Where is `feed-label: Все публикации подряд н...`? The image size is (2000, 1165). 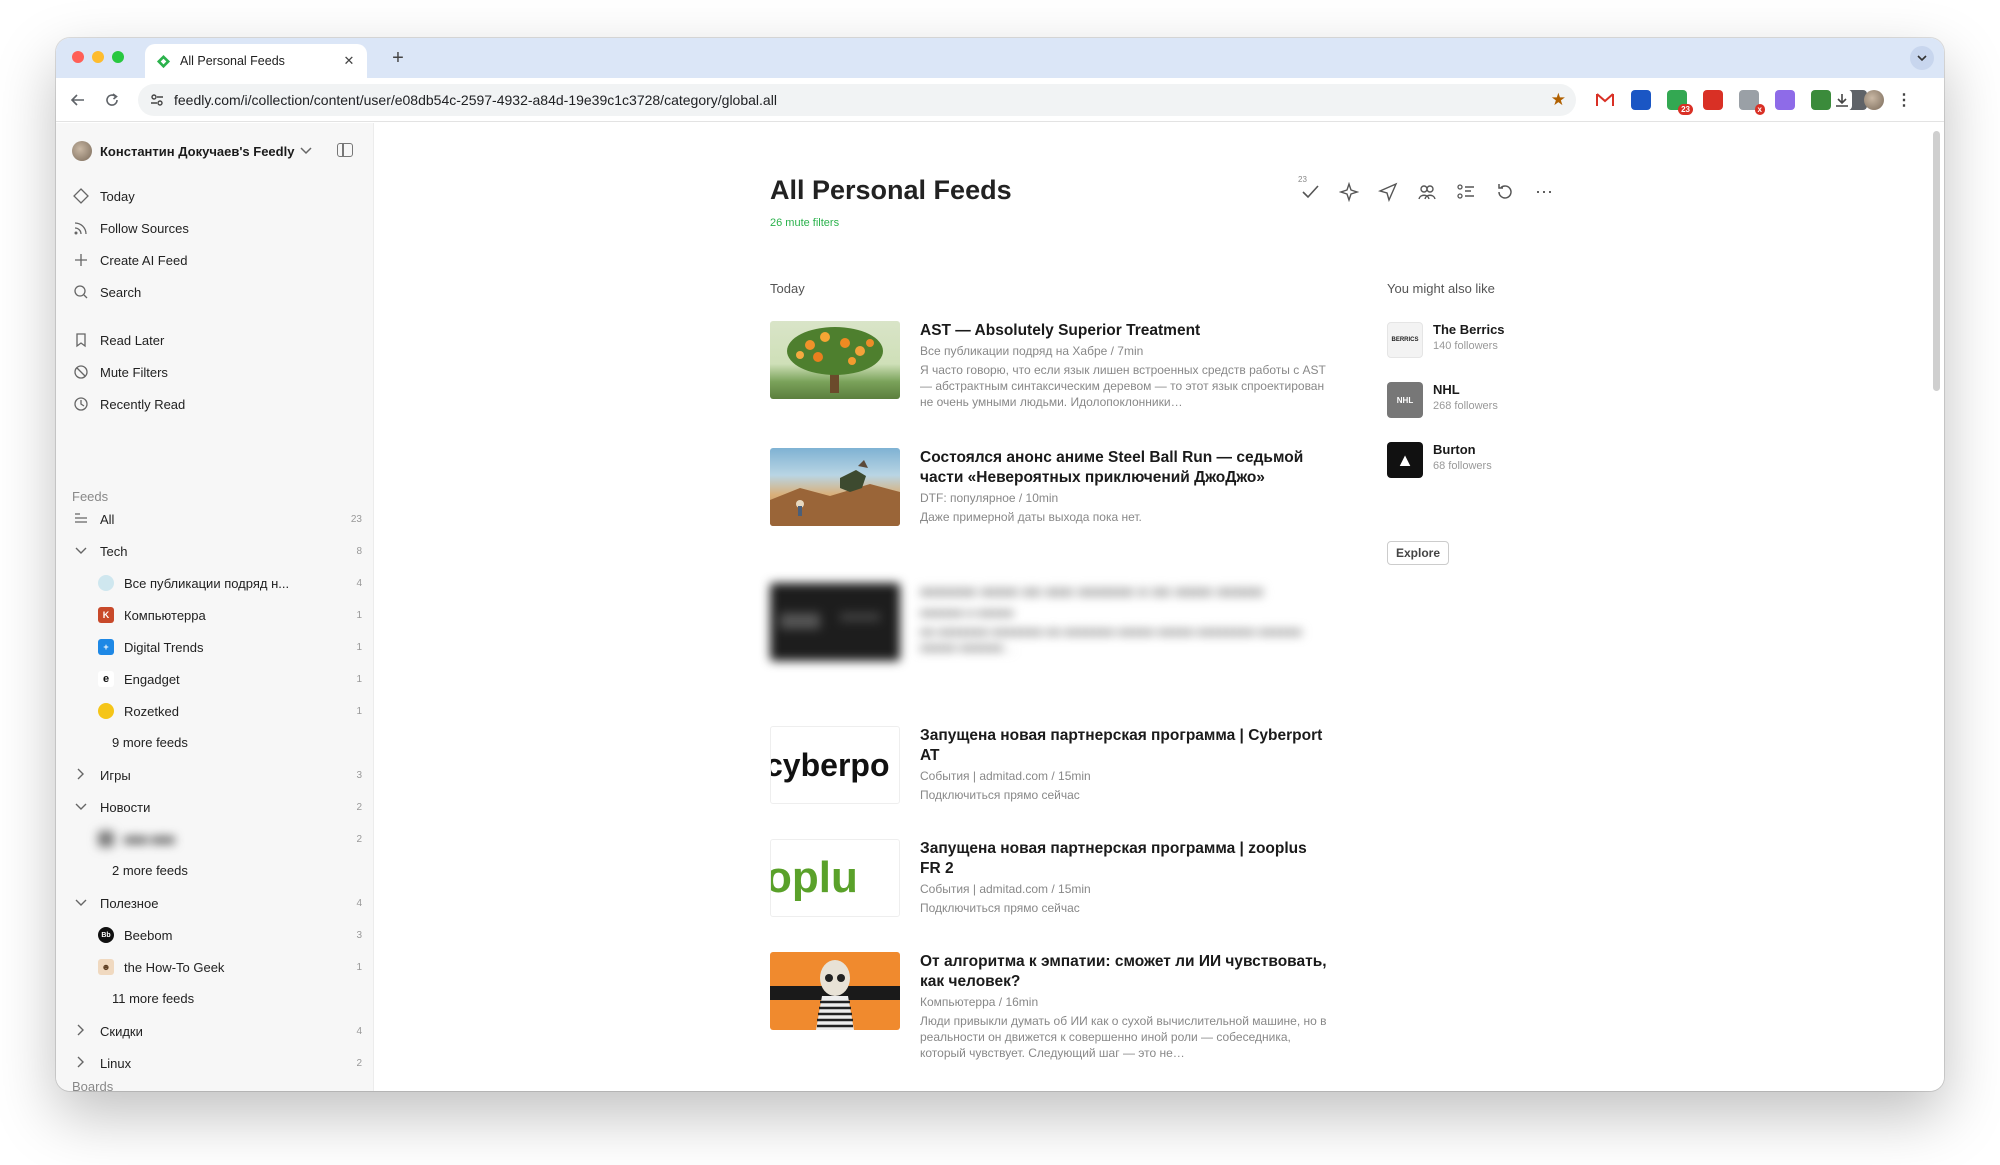
feed-label: Все публикации подряд н... is located at coordinates (207, 583).